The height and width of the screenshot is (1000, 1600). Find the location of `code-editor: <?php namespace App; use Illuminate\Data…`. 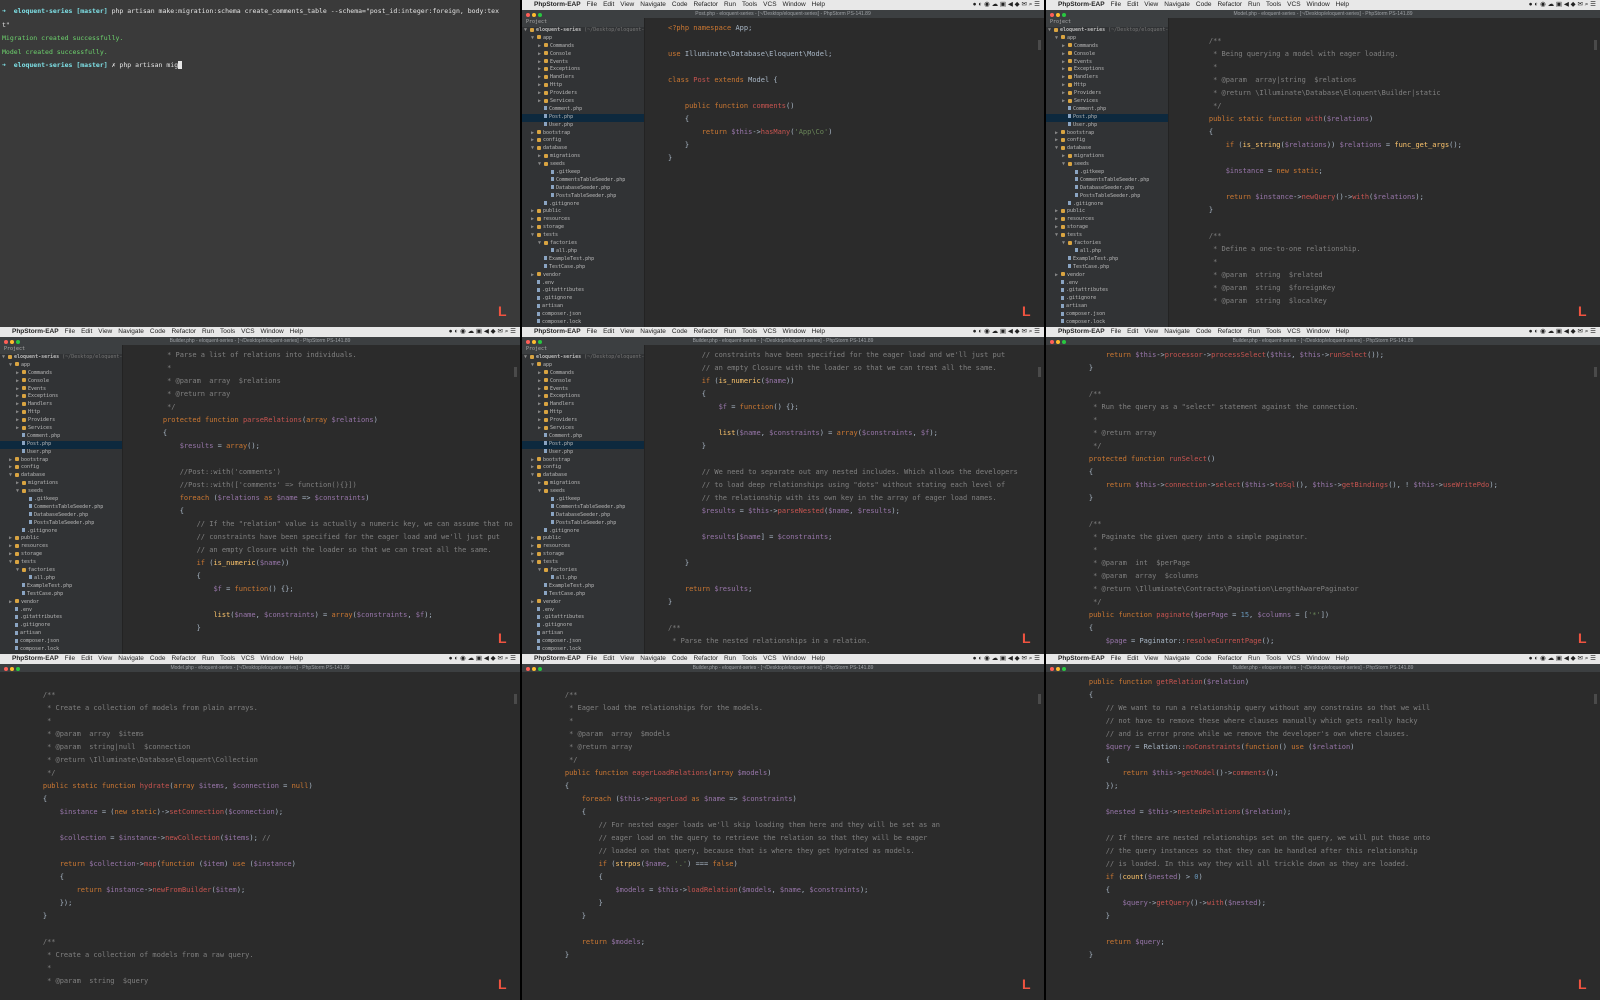

code-editor: <?php namespace App; use Illuminate\Data… is located at coordinates (846, 174).